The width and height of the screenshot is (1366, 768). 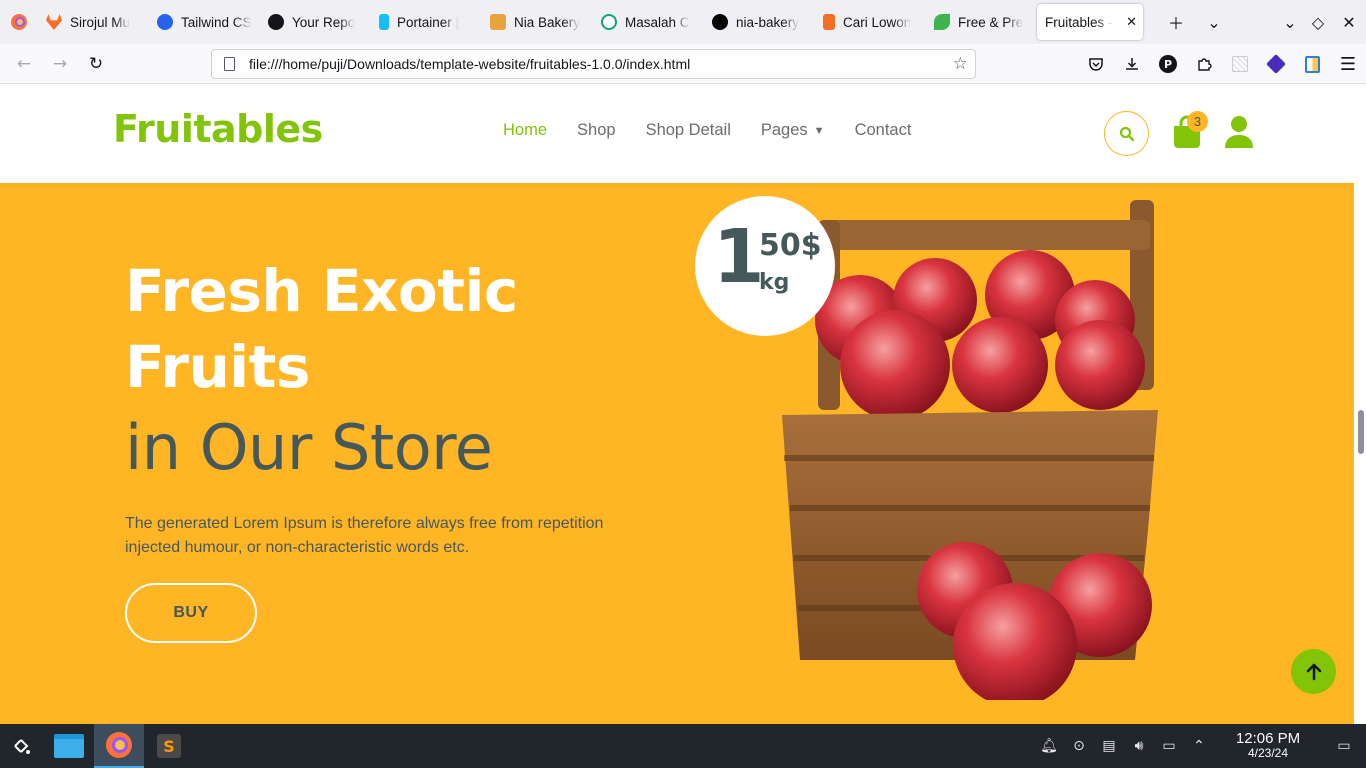 What do you see at coordinates (321, 329) in the screenshot?
I see `hero-title: Fresh Exotic Fruits` at bounding box center [321, 329].